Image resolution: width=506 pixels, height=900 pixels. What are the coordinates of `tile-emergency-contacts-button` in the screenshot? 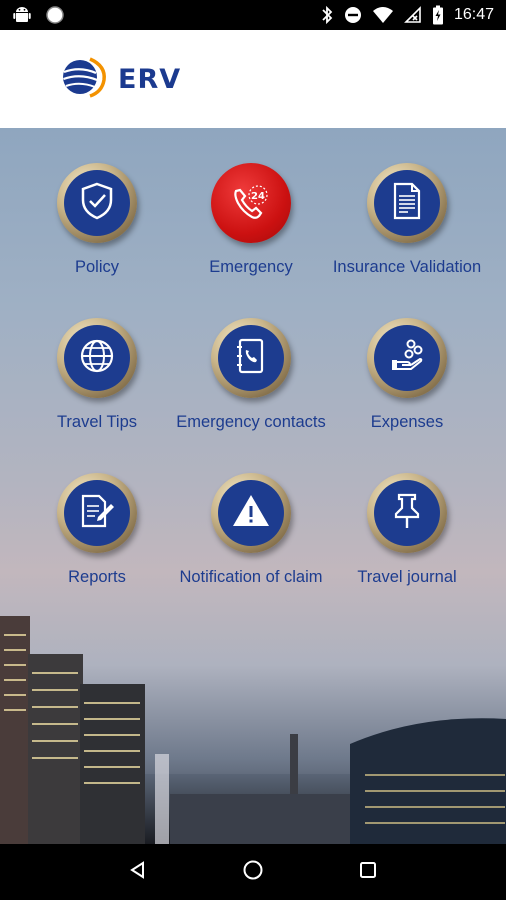 It's located at (251, 358).